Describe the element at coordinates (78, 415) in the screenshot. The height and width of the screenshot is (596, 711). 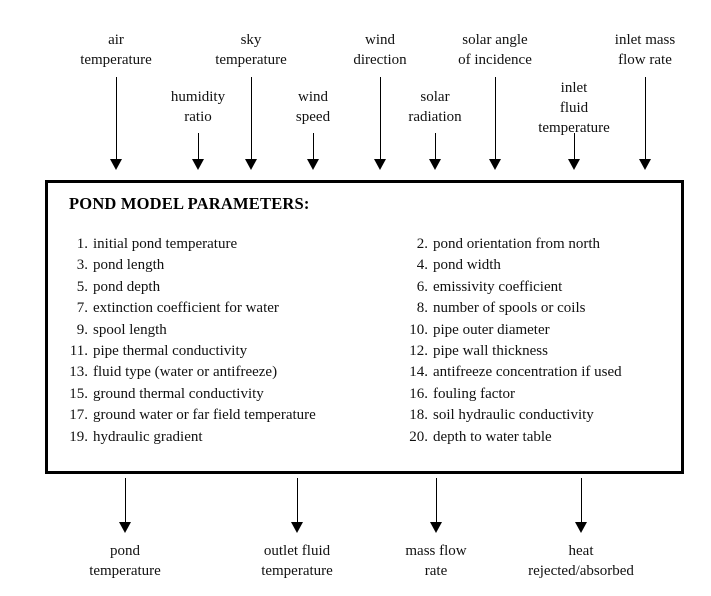
I see `parameter-number: 17.` at that location.